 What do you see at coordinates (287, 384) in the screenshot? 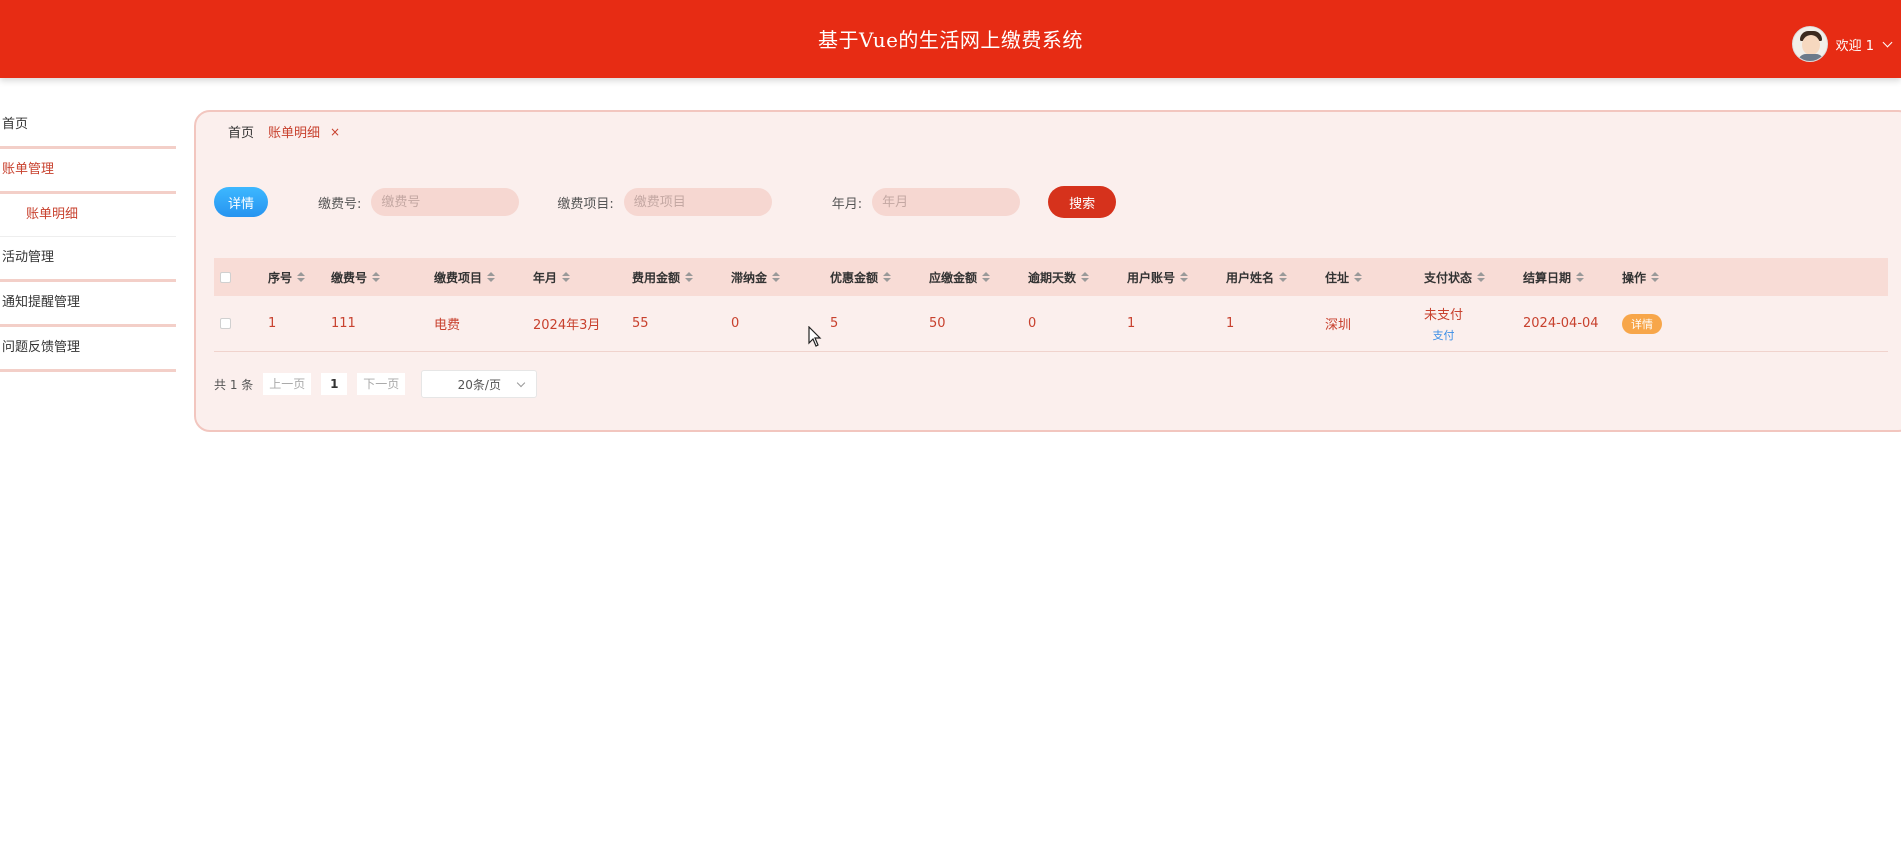
I see `prev-page-button: 上一页` at bounding box center [287, 384].